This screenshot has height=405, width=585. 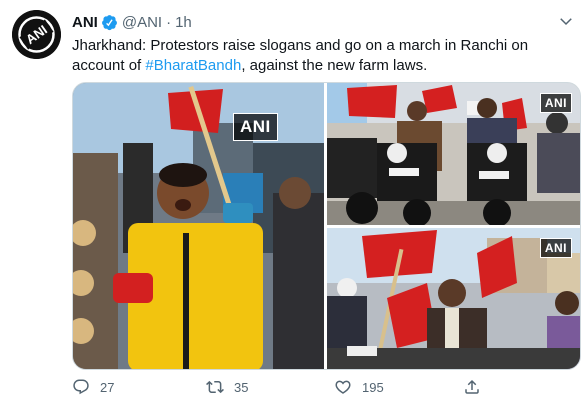 What do you see at coordinates (109, 22) in the screenshot?
I see `verified-badge-icon` at bounding box center [109, 22].